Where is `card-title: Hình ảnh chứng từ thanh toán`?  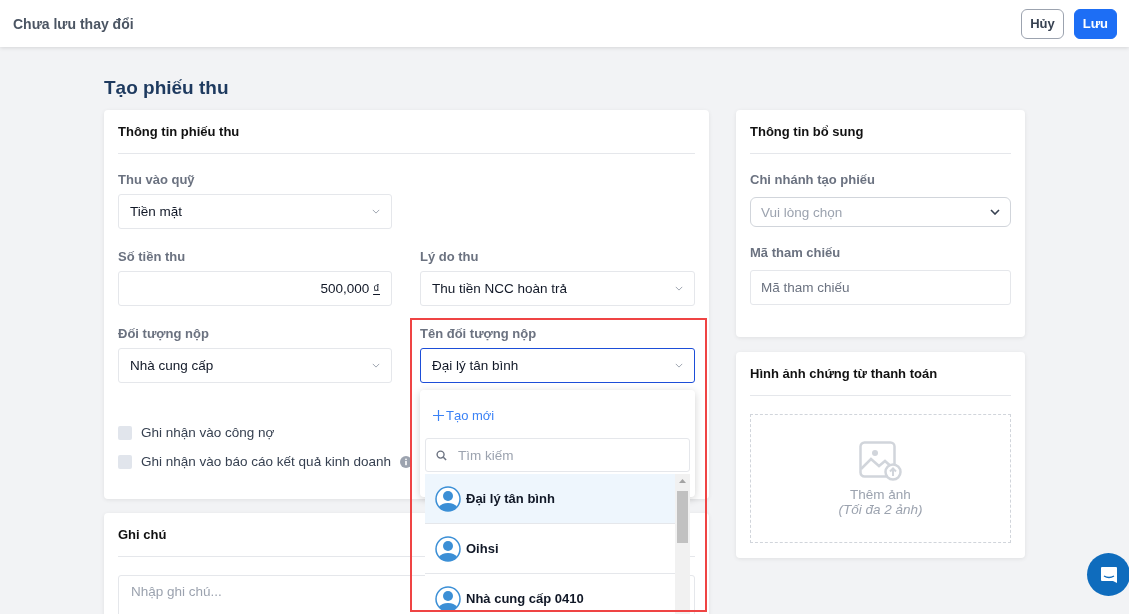 card-title: Hình ảnh chứng từ thanh toán is located at coordinates (880, 381).